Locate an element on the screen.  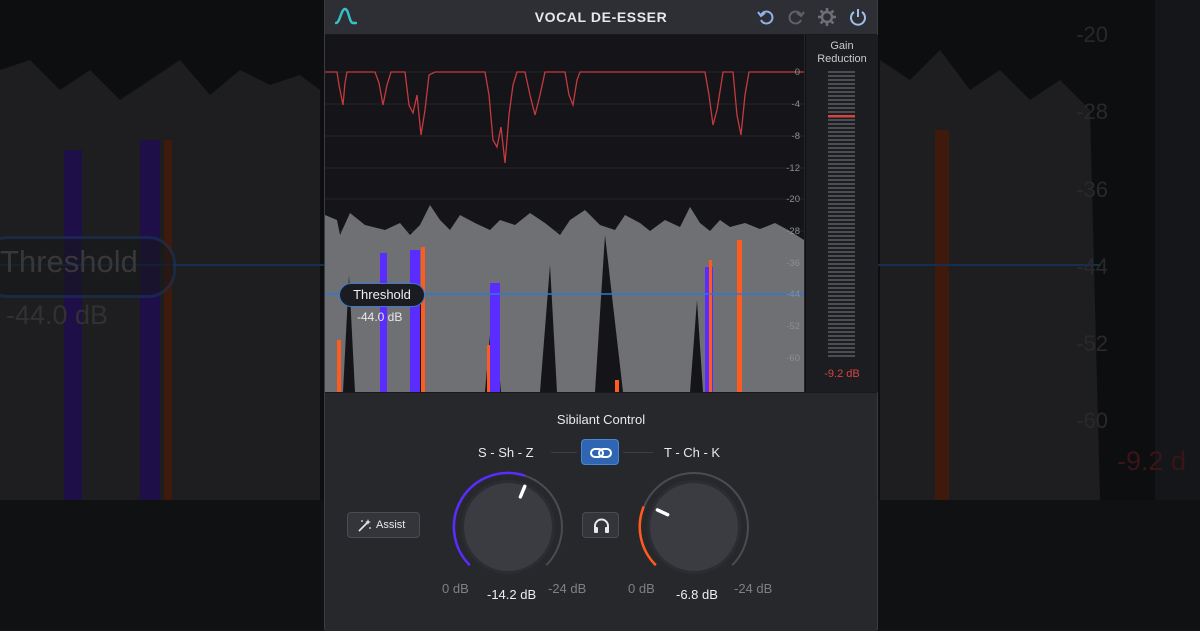
t-band-knob is located at coordinates (694, 527).